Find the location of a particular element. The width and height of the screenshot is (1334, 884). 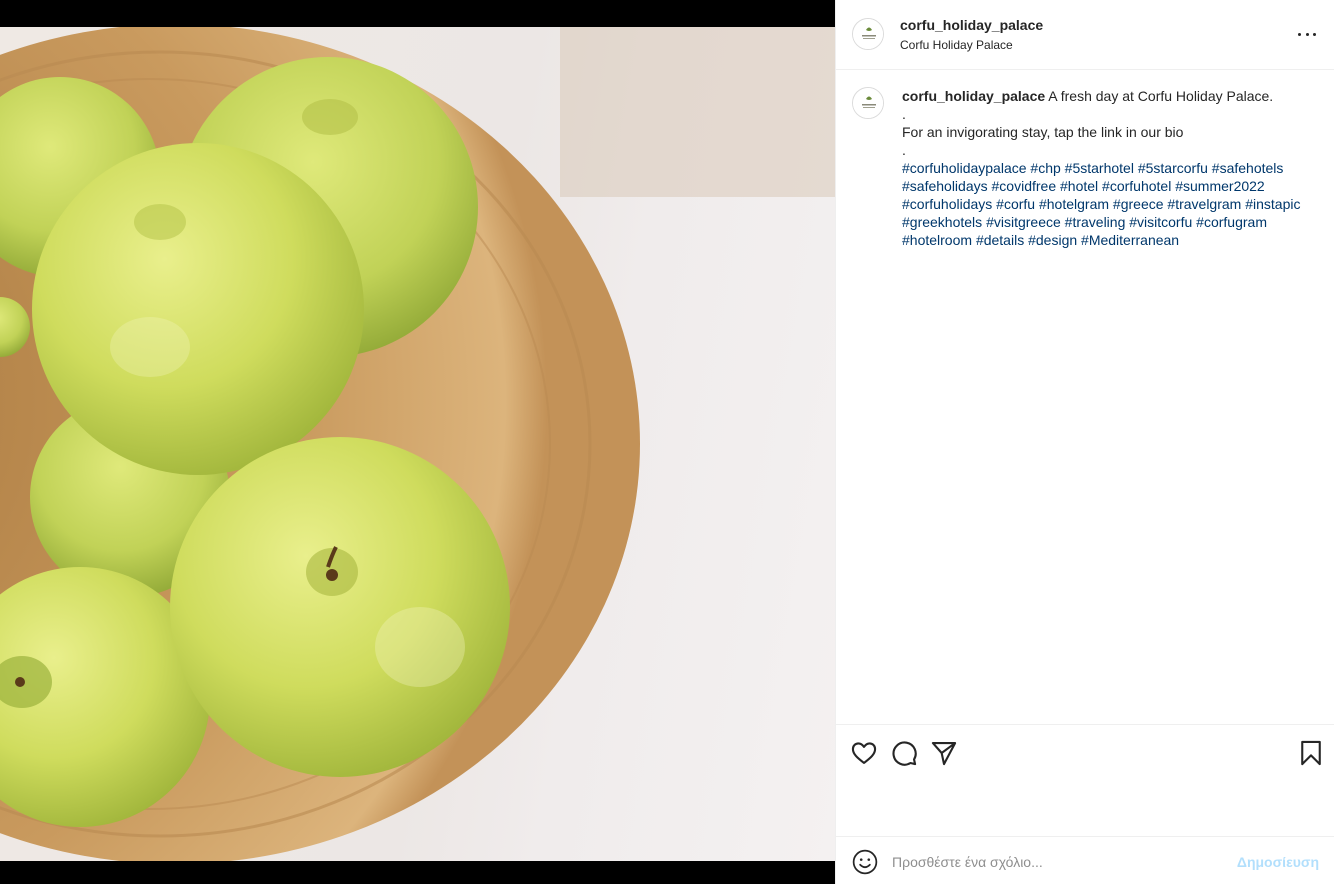

hashtag-link: #corfugram is located at coordinates (1231, 222).